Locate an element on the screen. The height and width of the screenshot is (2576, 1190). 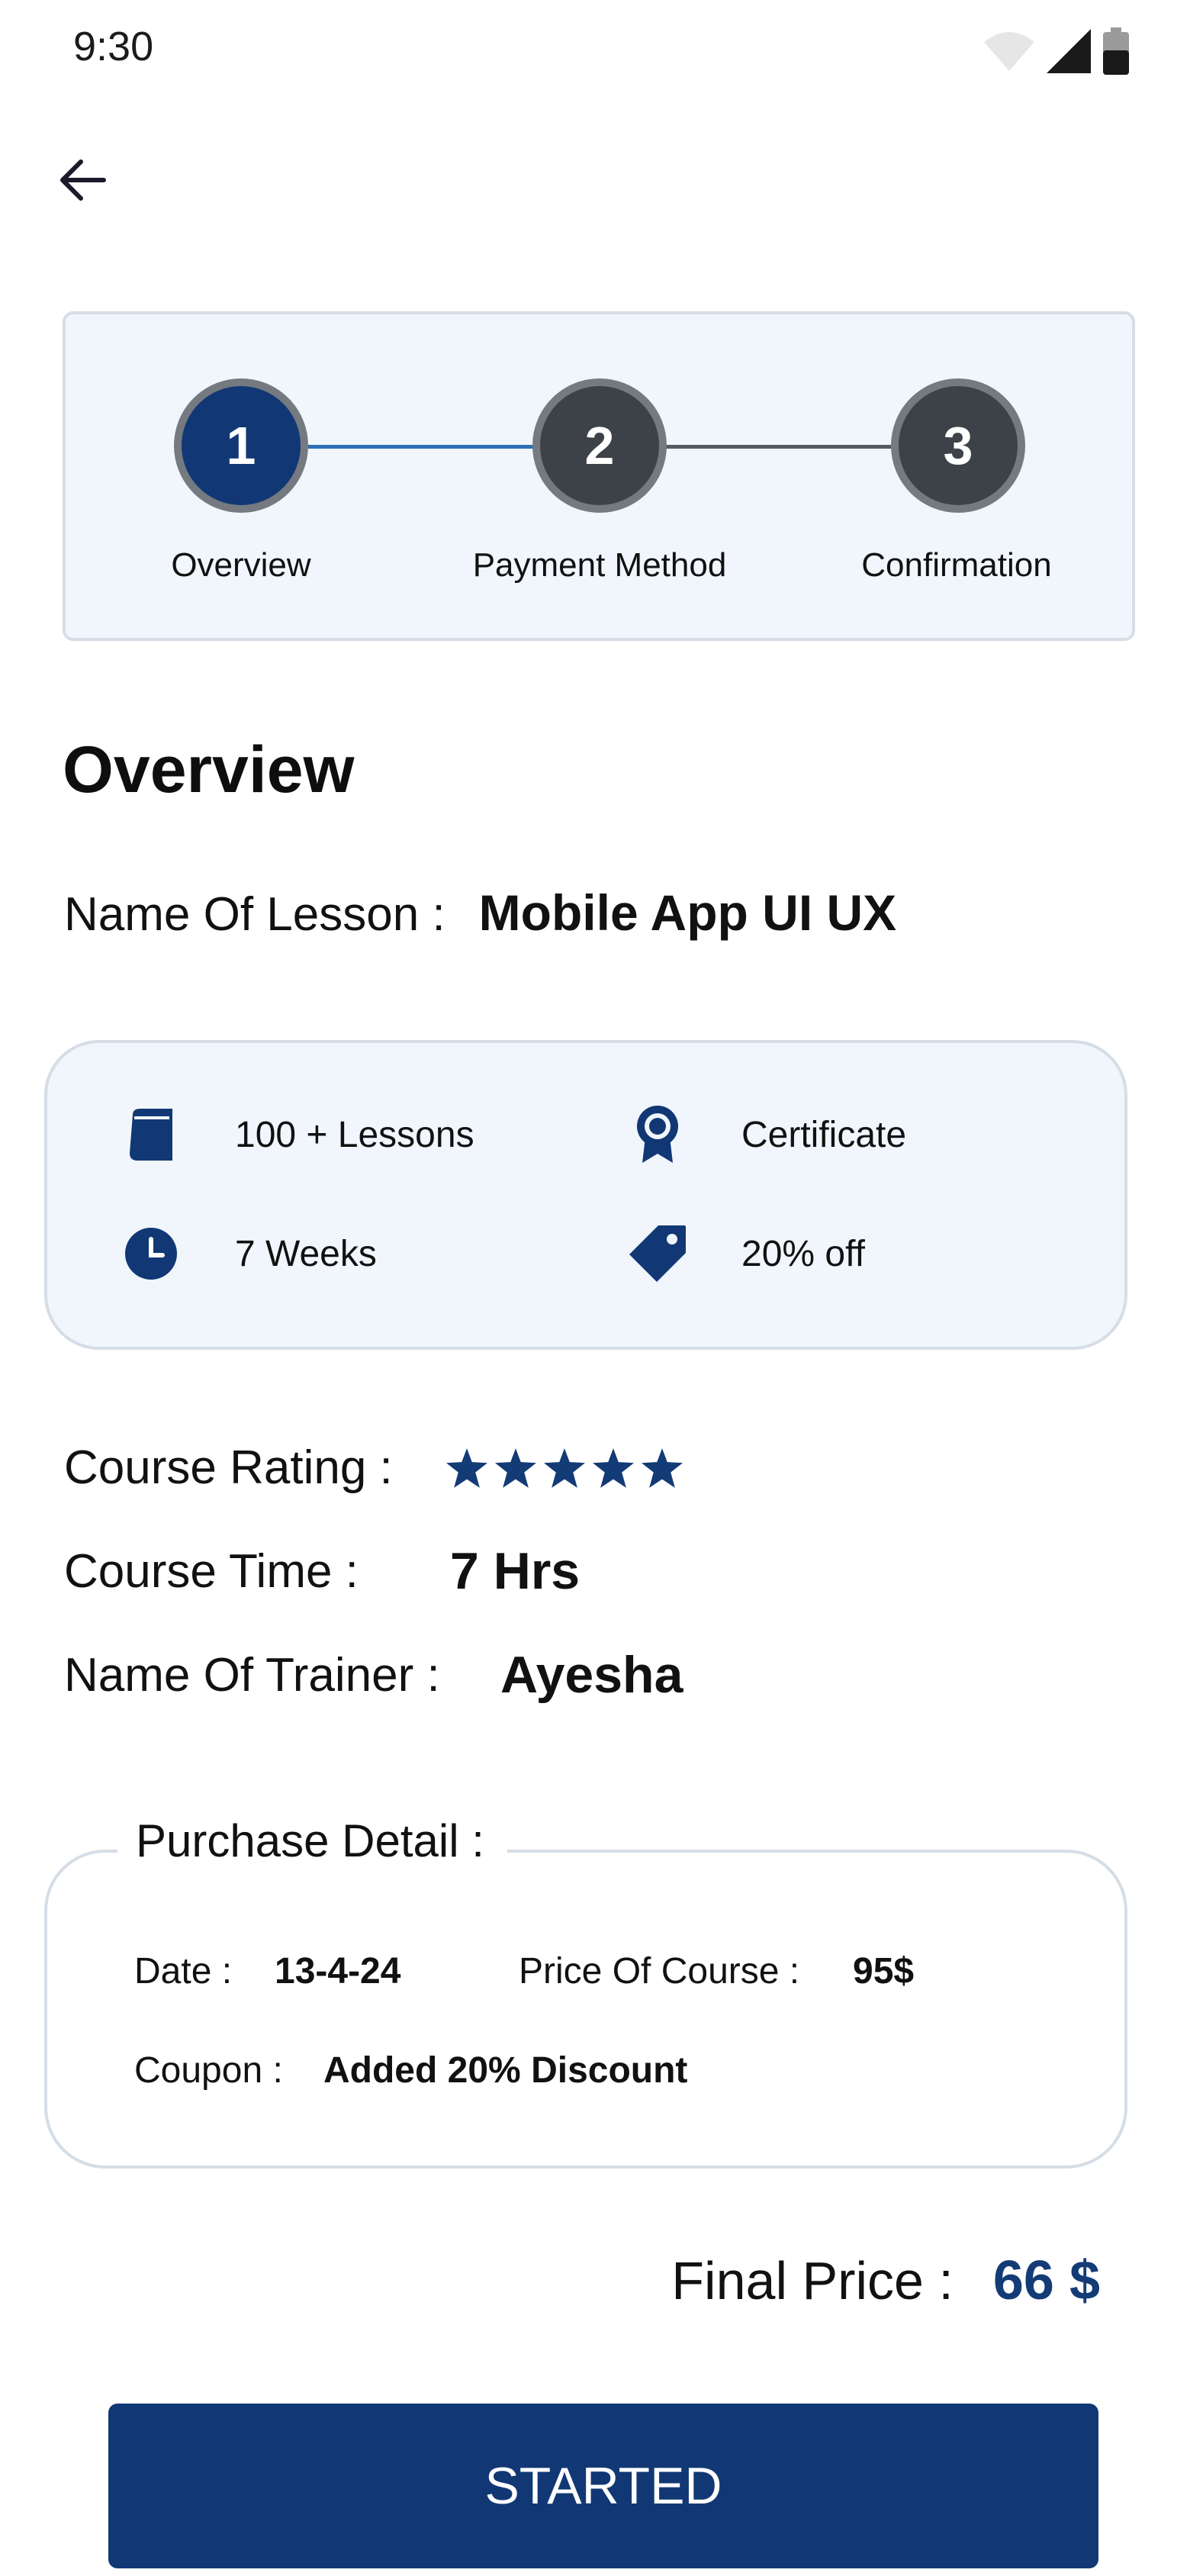
final-price-label: Final Price : is located at coordinates (812, 2280).